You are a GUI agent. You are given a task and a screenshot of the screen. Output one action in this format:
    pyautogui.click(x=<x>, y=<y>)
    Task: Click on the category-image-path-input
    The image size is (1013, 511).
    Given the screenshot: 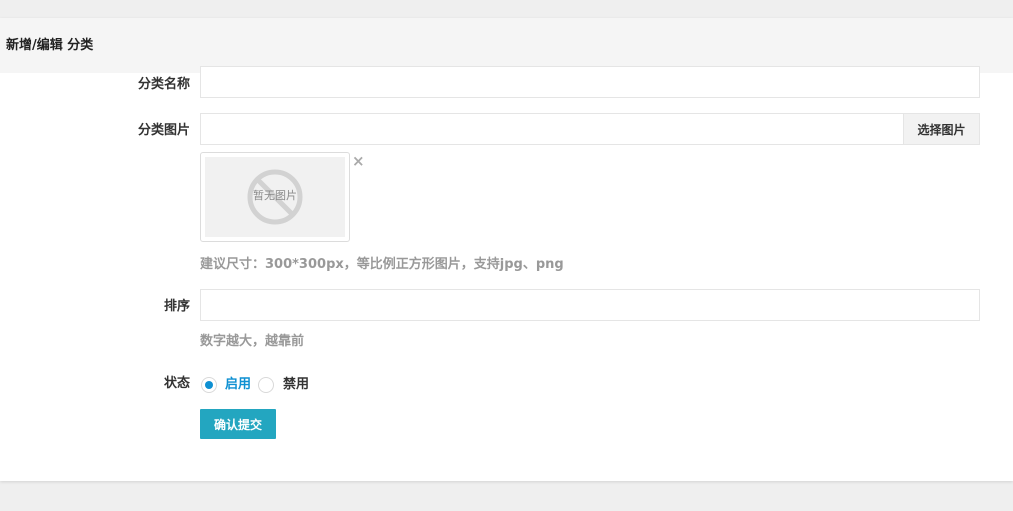 What is the action you would take?
    pyautogui.click(x=552, y=129)
    